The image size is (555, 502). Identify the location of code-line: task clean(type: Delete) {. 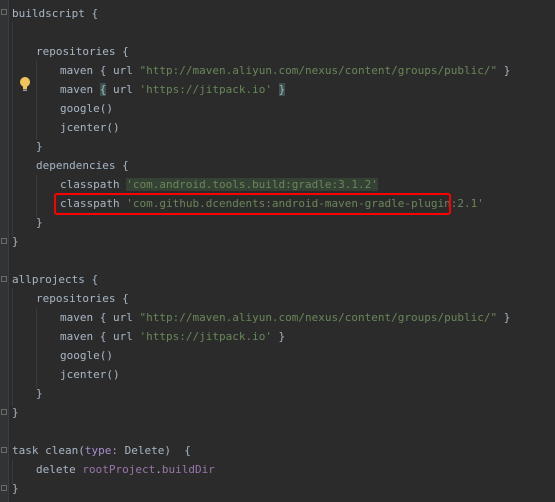
(101, 450).